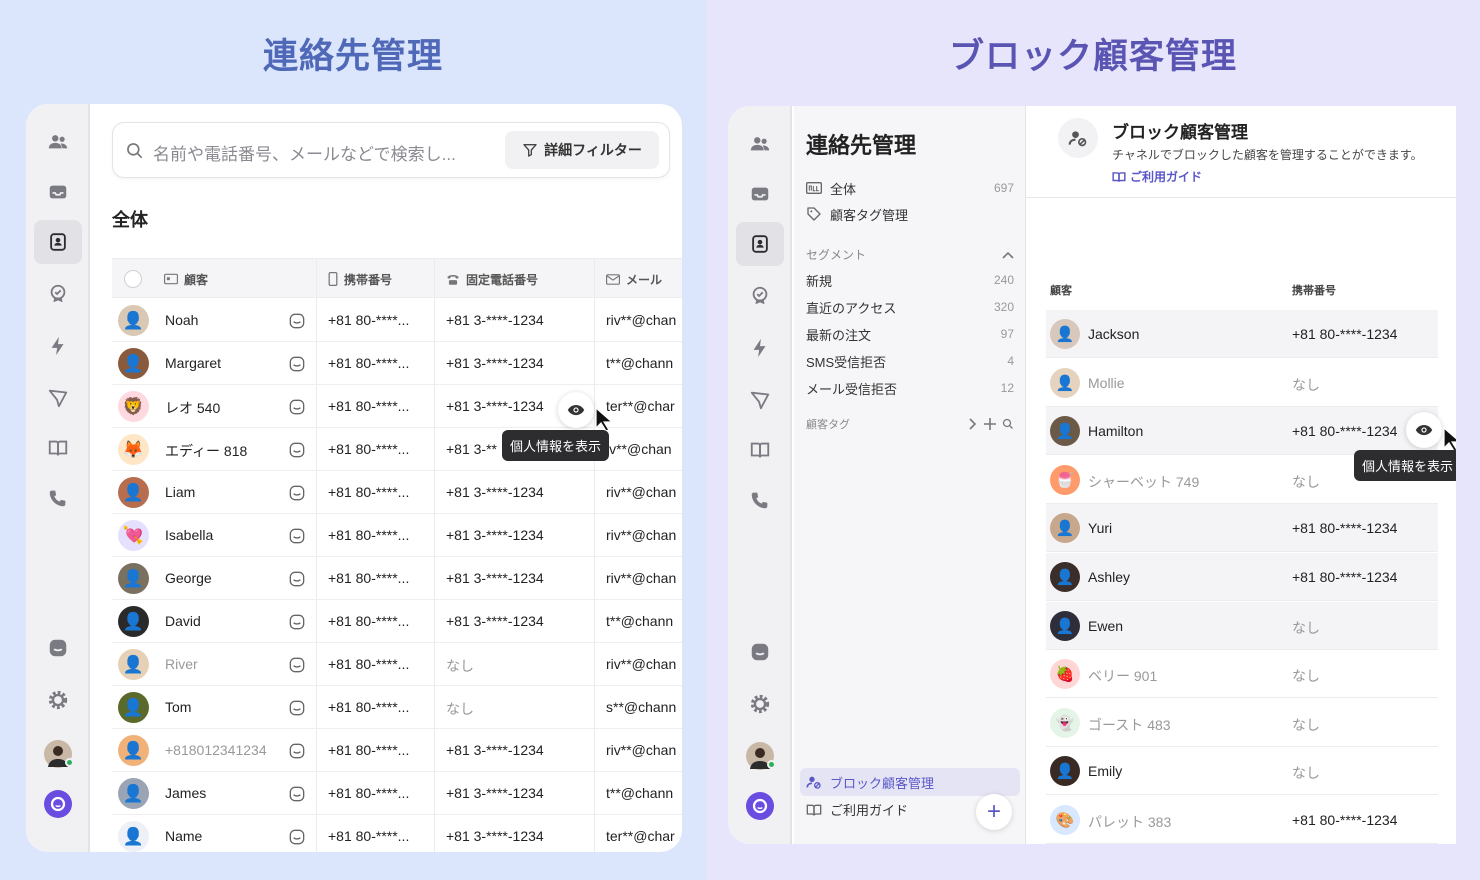  I want to click on plus-icon, so click(990, 424).